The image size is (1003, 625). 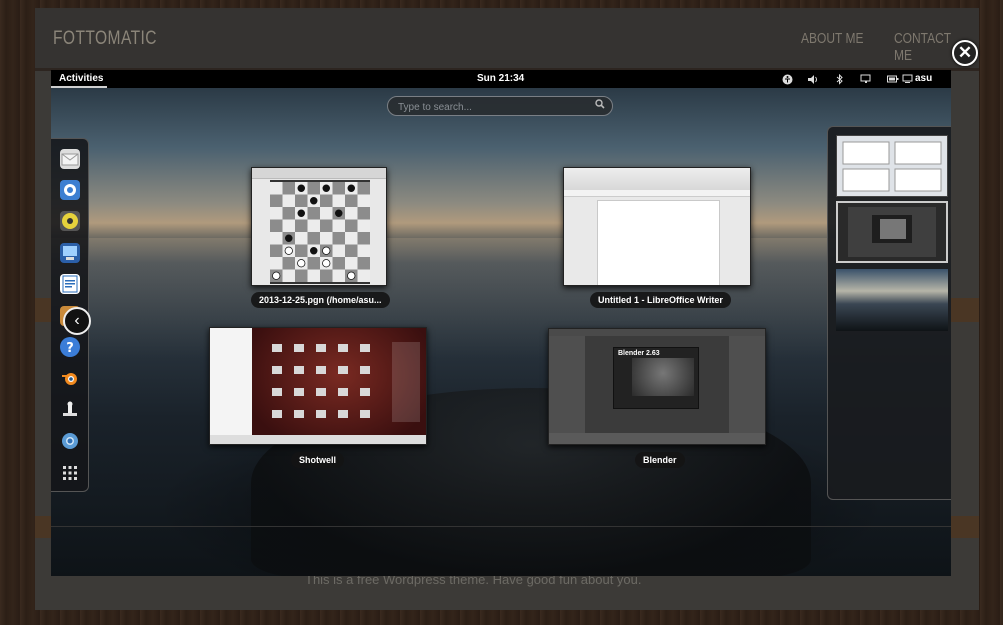 What do you see at coordinates (660, 460) in the screenshot?
I see `window-title-blender: Blender` at bounding box center [660, 460].